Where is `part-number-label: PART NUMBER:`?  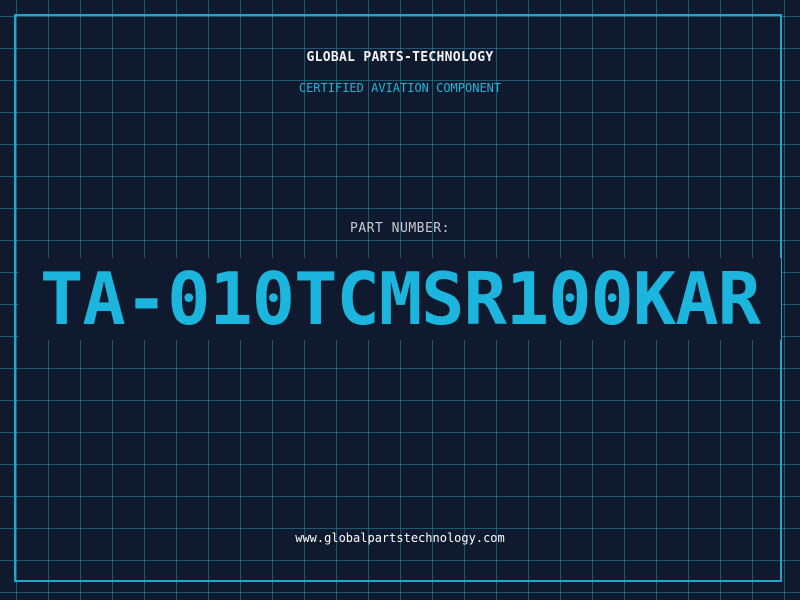
part-number-label: PART NUMBER: is located at coordinates (400, 228).